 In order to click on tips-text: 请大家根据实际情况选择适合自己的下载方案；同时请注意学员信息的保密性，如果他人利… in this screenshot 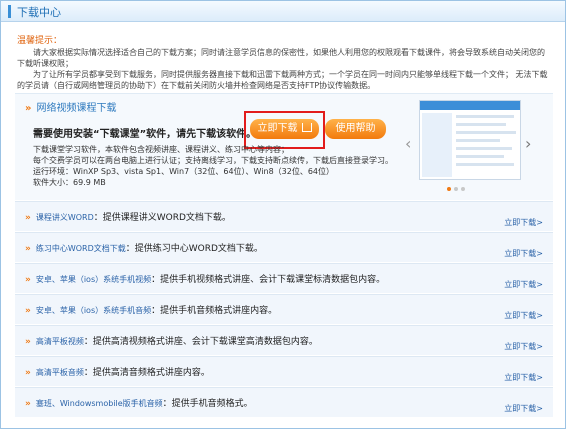, I will do `click(283, 69)`.